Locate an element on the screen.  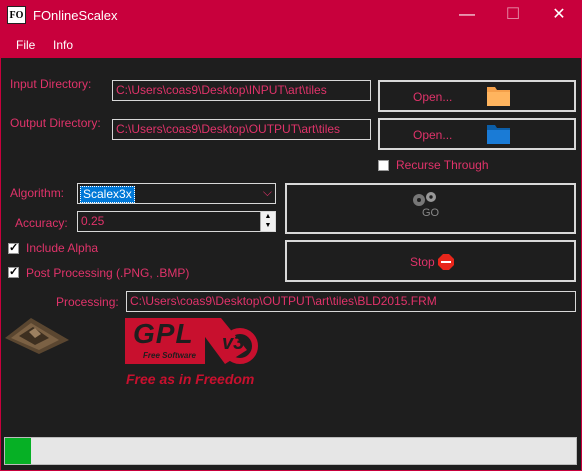
recurse-label: Recurse Through is located at coordinates (442, 165).